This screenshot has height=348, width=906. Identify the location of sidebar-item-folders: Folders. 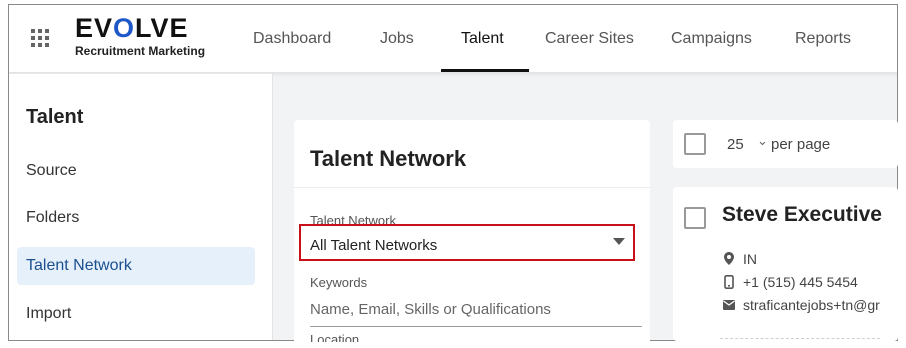
(136, 218).